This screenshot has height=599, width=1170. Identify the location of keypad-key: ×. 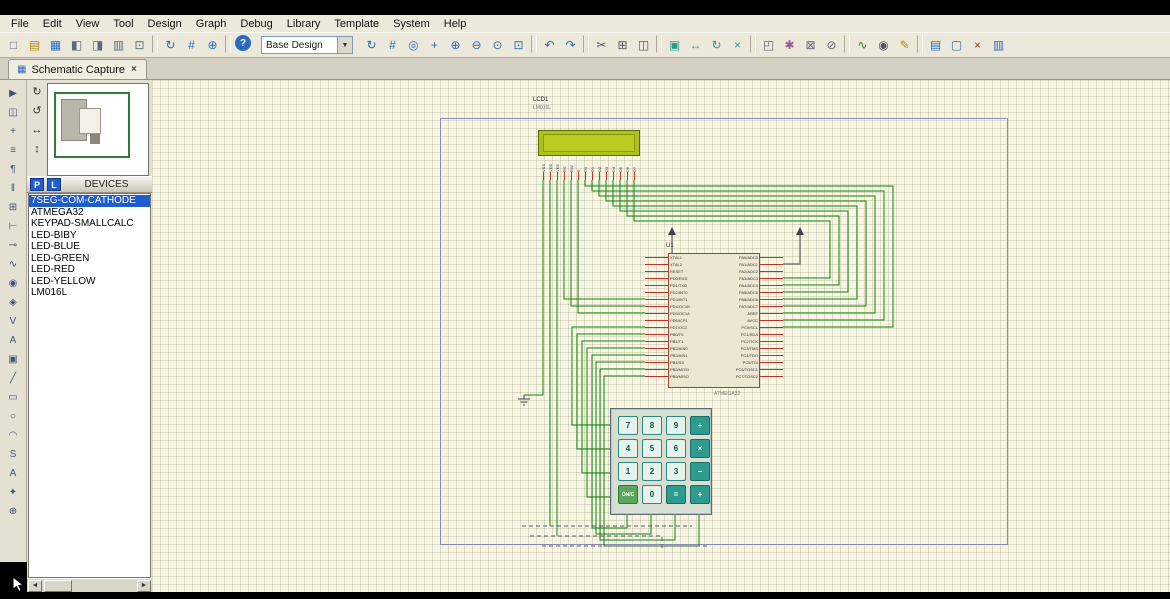
(700, 448).